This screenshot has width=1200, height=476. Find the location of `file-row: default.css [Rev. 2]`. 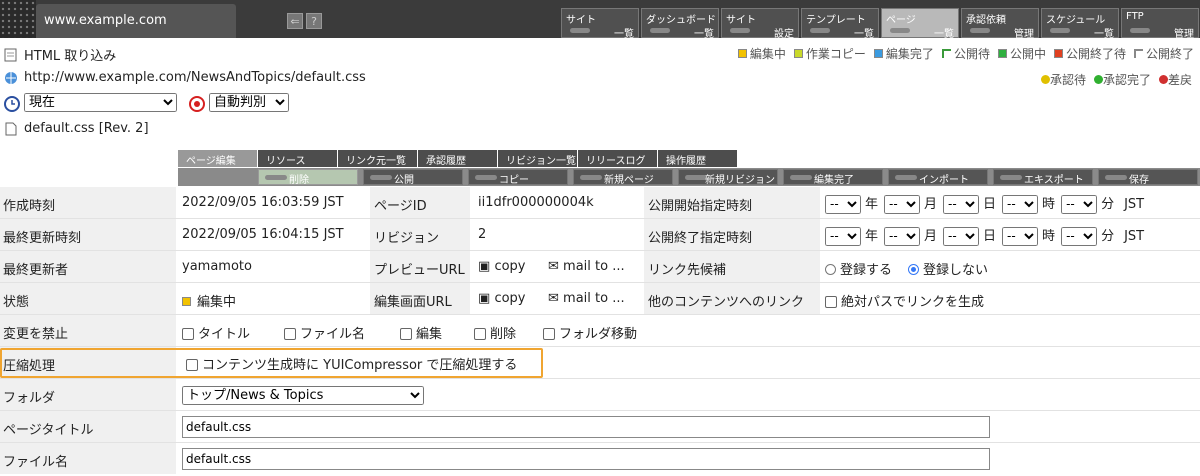

file-row: default.css [Rev. 2] is located at coordinates (76, 128).